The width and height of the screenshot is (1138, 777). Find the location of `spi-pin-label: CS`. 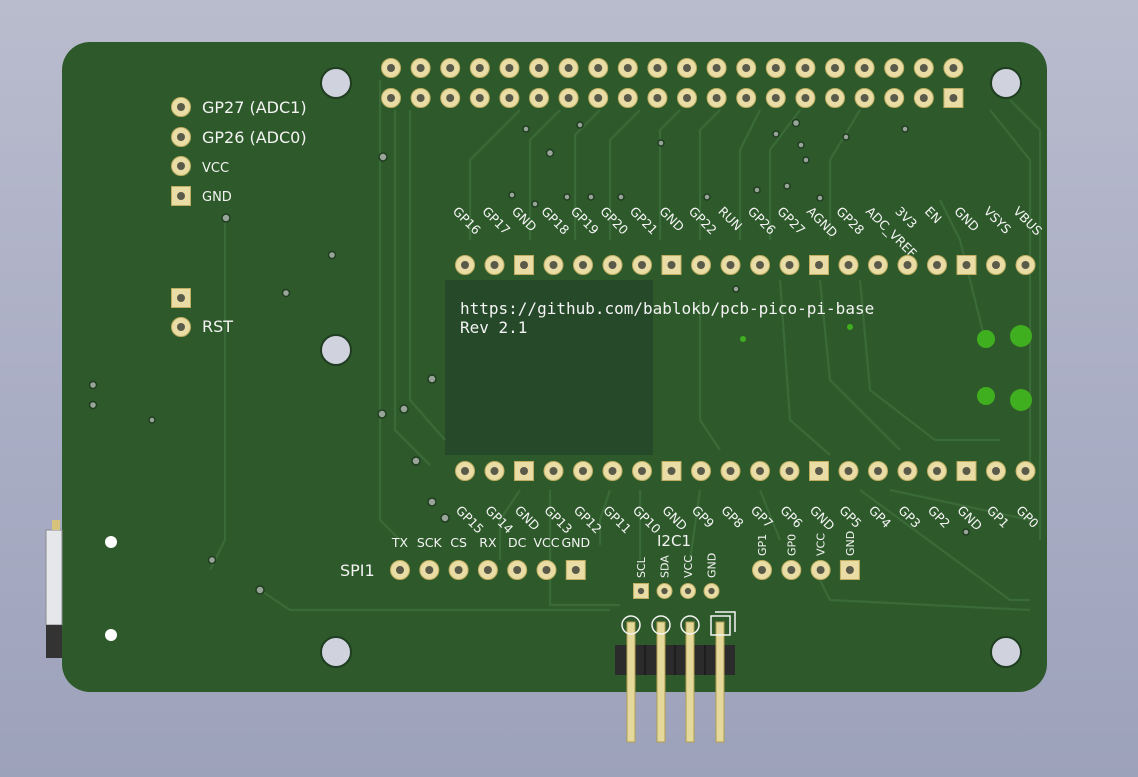

spi-pin-label: CS is located at coordinates (458, 542).